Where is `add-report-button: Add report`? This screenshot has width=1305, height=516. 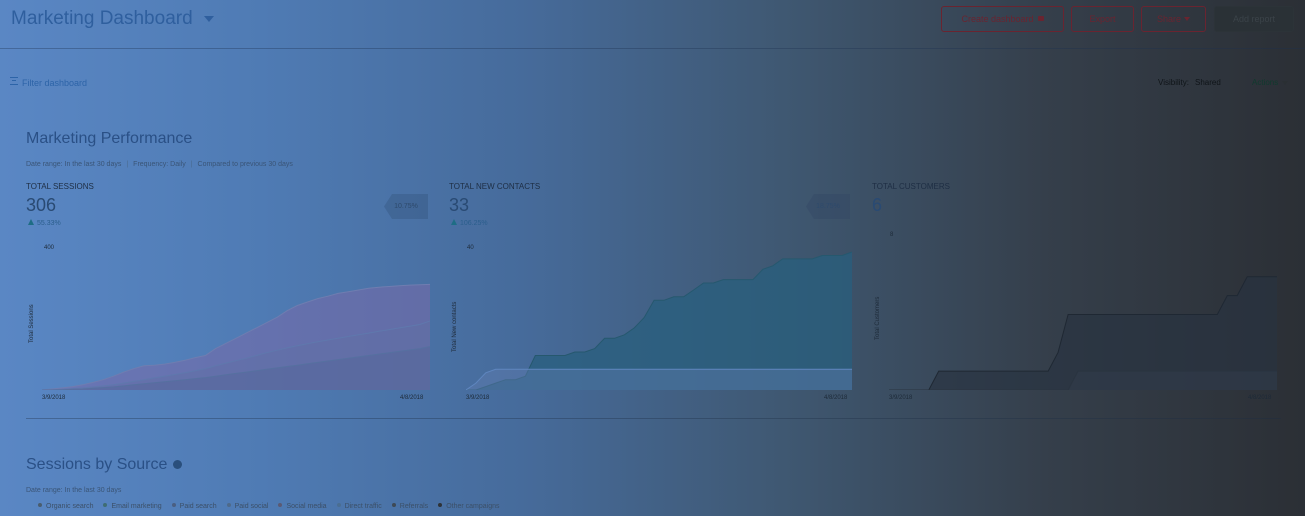 add-report-button: Add report is located at coordinates (1254, 19).